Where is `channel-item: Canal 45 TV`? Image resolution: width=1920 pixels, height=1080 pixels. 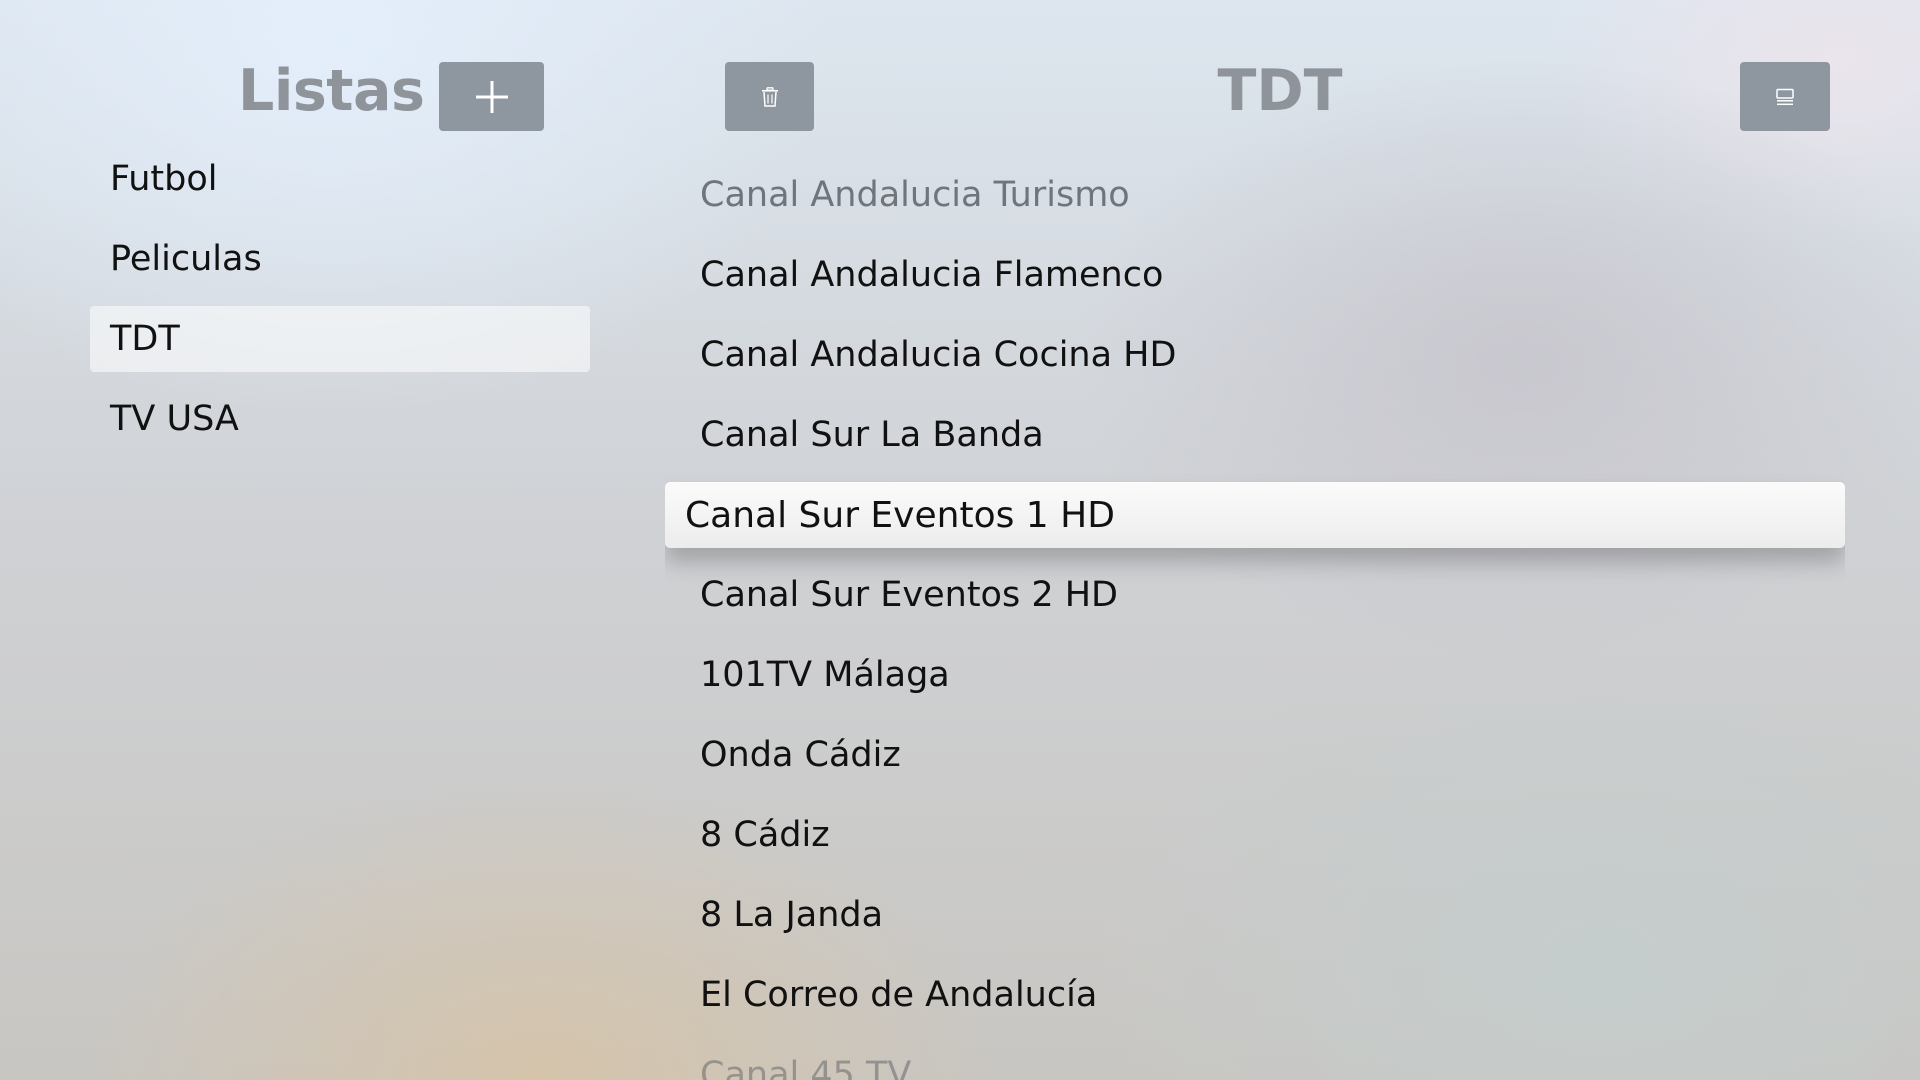 channel-item: Canal 45 TV is located at coordinates (1255, 1061).